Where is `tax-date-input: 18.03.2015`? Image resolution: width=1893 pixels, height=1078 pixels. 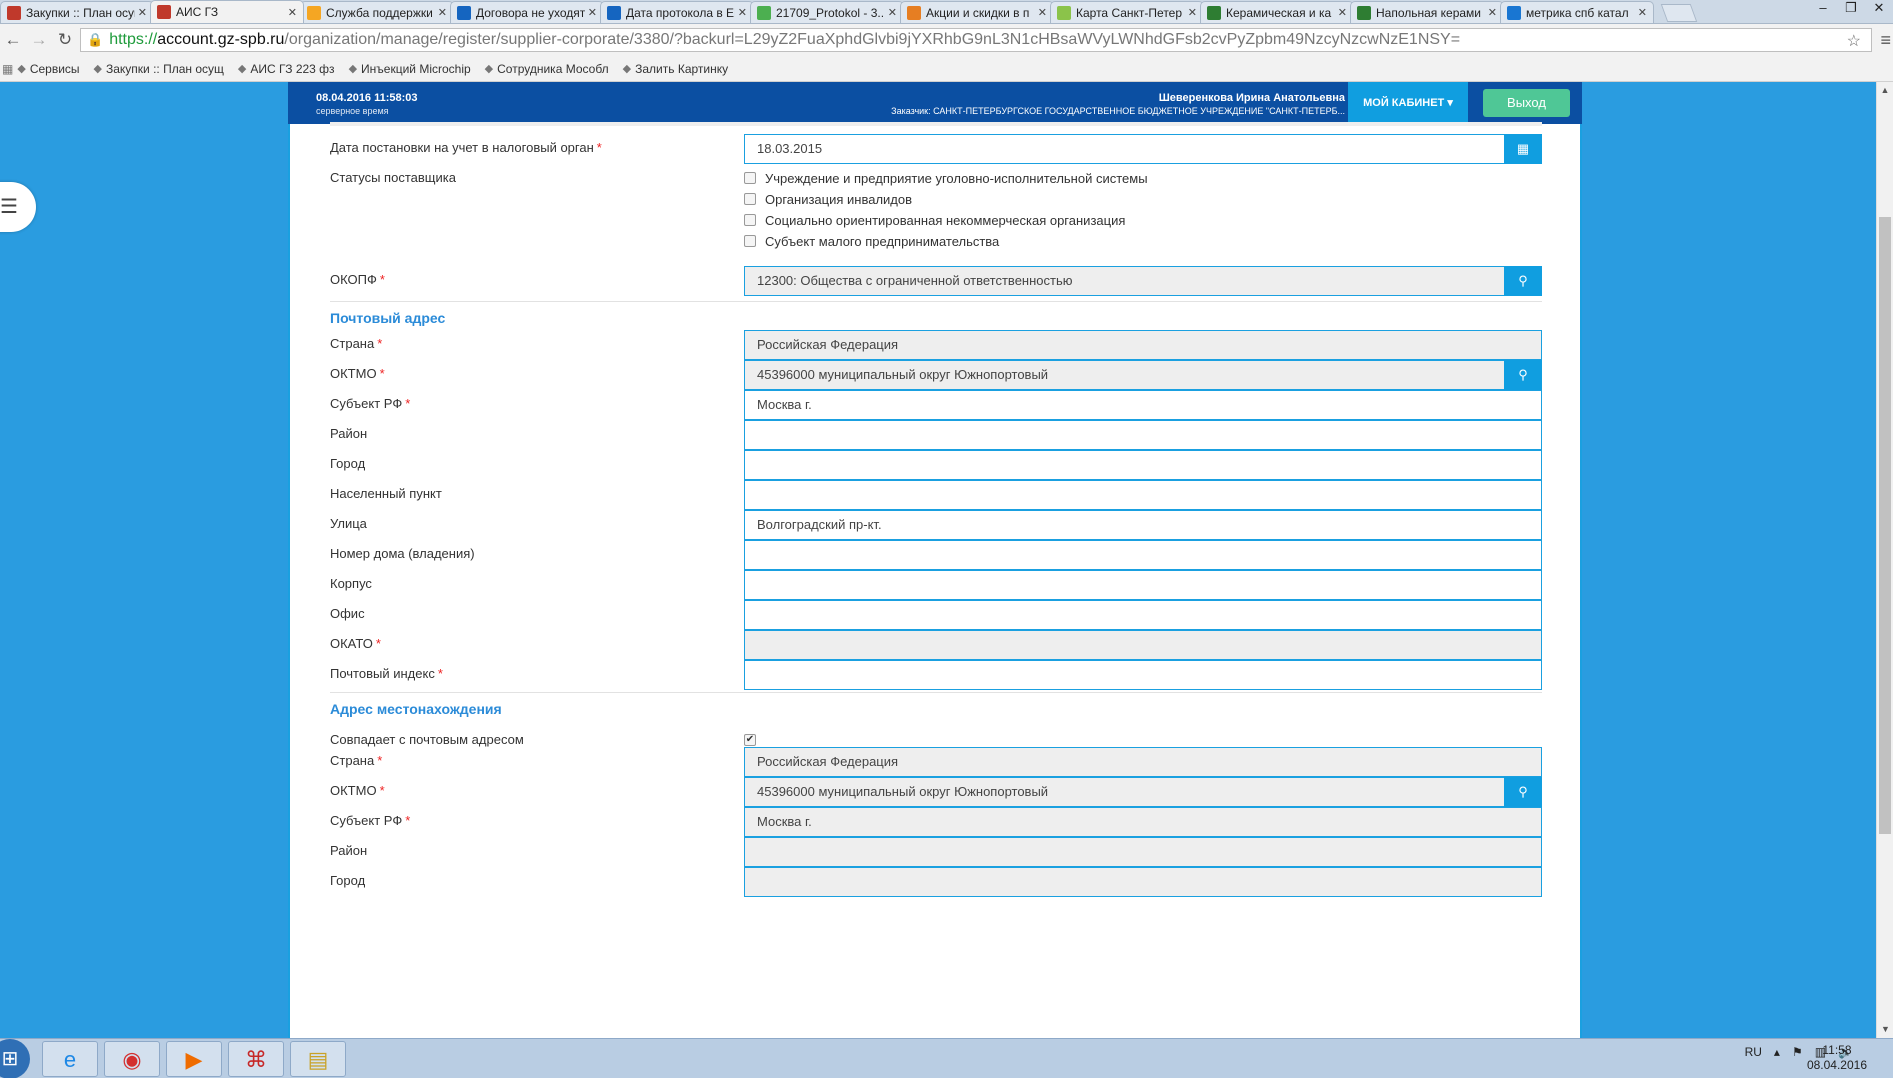 tax-date-input: 18.03.2015 is located at coordinates (1124, 149).